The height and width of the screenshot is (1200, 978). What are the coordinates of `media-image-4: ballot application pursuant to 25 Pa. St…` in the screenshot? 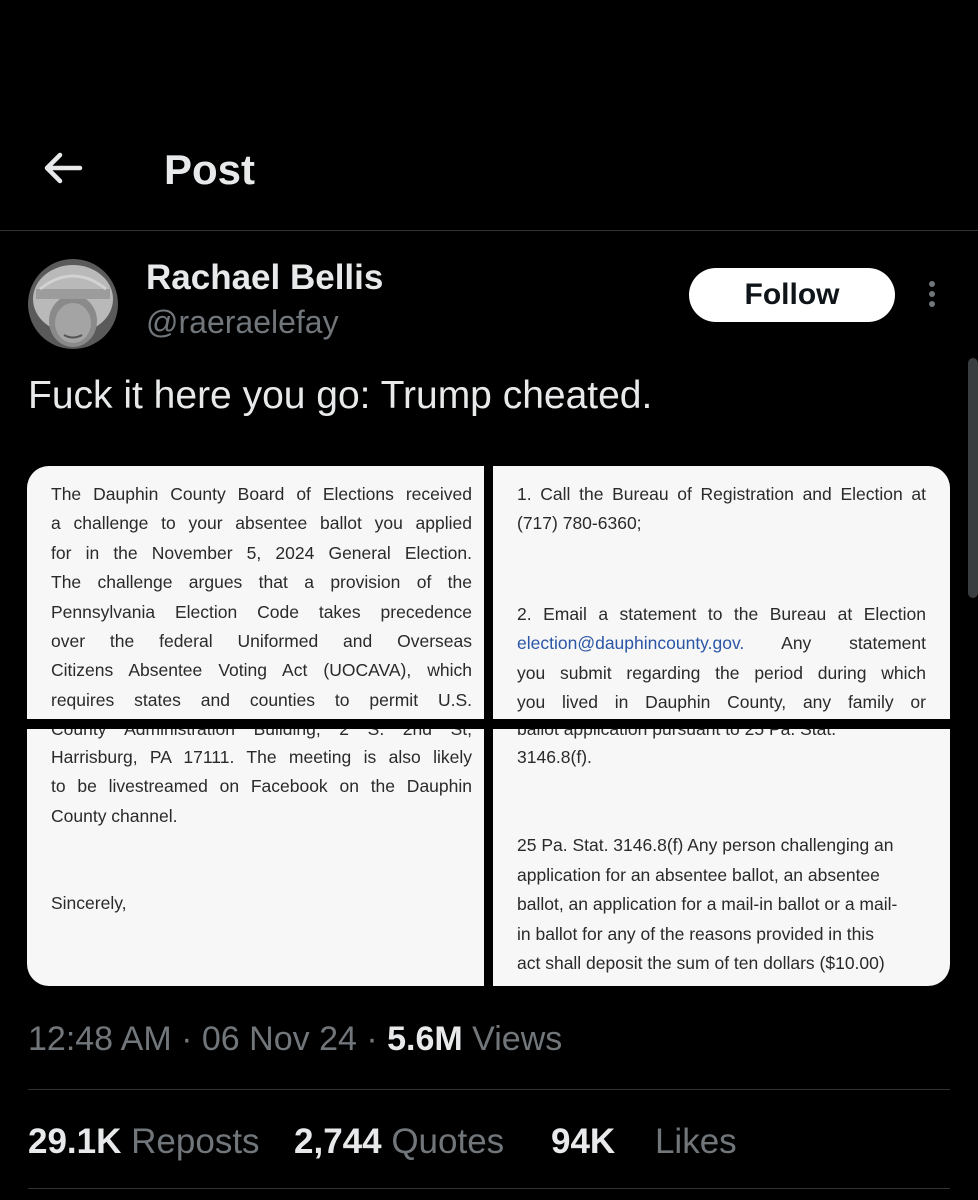 It's located at (721, 857).